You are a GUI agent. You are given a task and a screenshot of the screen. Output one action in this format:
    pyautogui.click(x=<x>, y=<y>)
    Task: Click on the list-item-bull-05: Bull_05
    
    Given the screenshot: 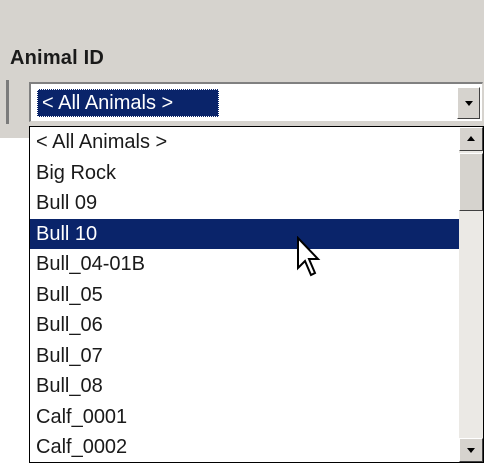 What is the action you would take?
    pyautogui.click(x=245, y=295)
    